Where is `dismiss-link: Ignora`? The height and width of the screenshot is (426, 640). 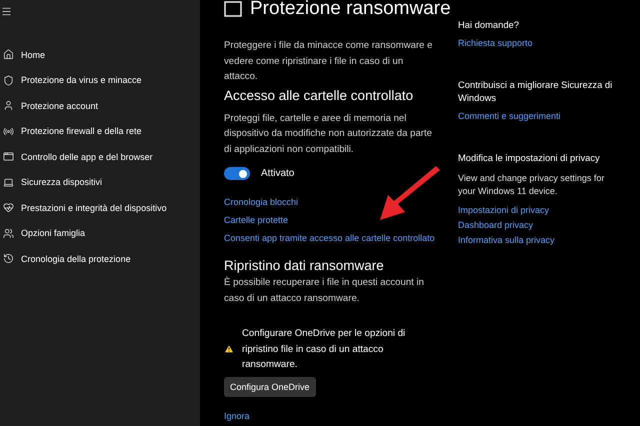
dismiss-link: Ignora is located at coordinates (237, 415).